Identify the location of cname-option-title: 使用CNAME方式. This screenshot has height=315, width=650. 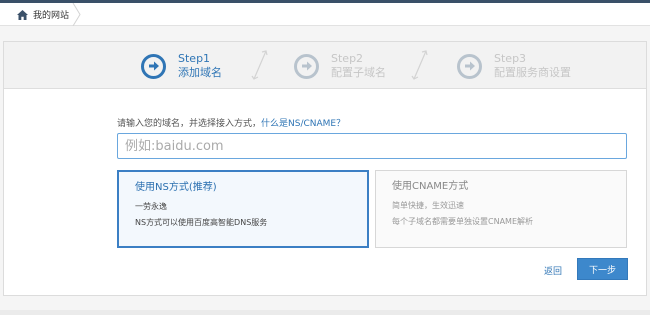
(430, 186).